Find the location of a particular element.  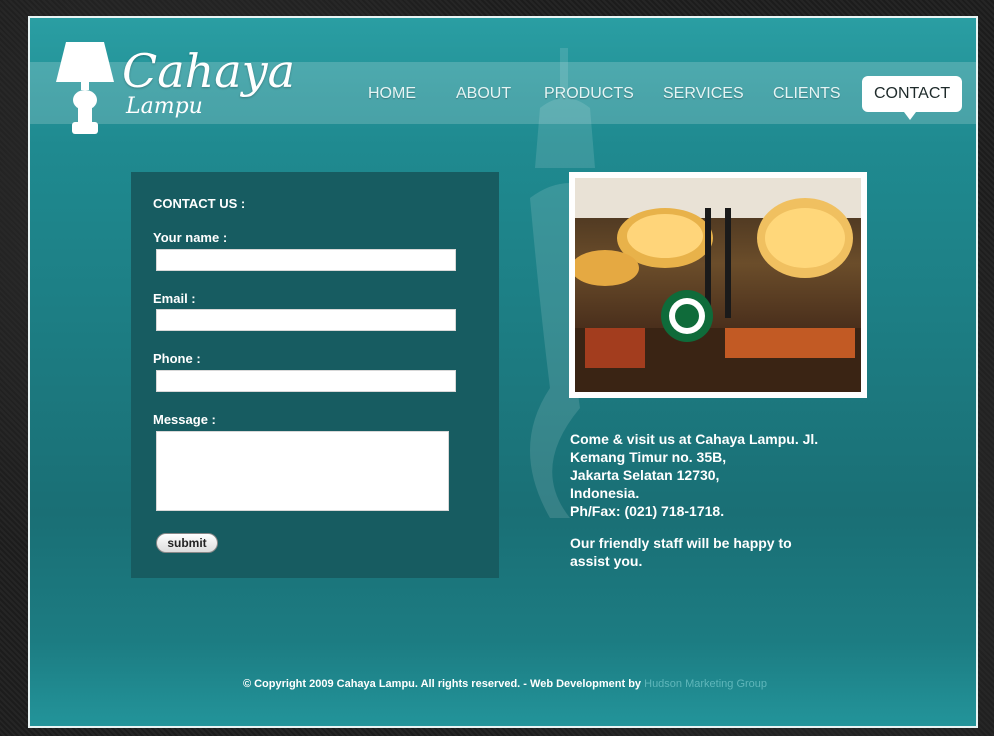

submit-button: submit is located at coordinates (187, 543).